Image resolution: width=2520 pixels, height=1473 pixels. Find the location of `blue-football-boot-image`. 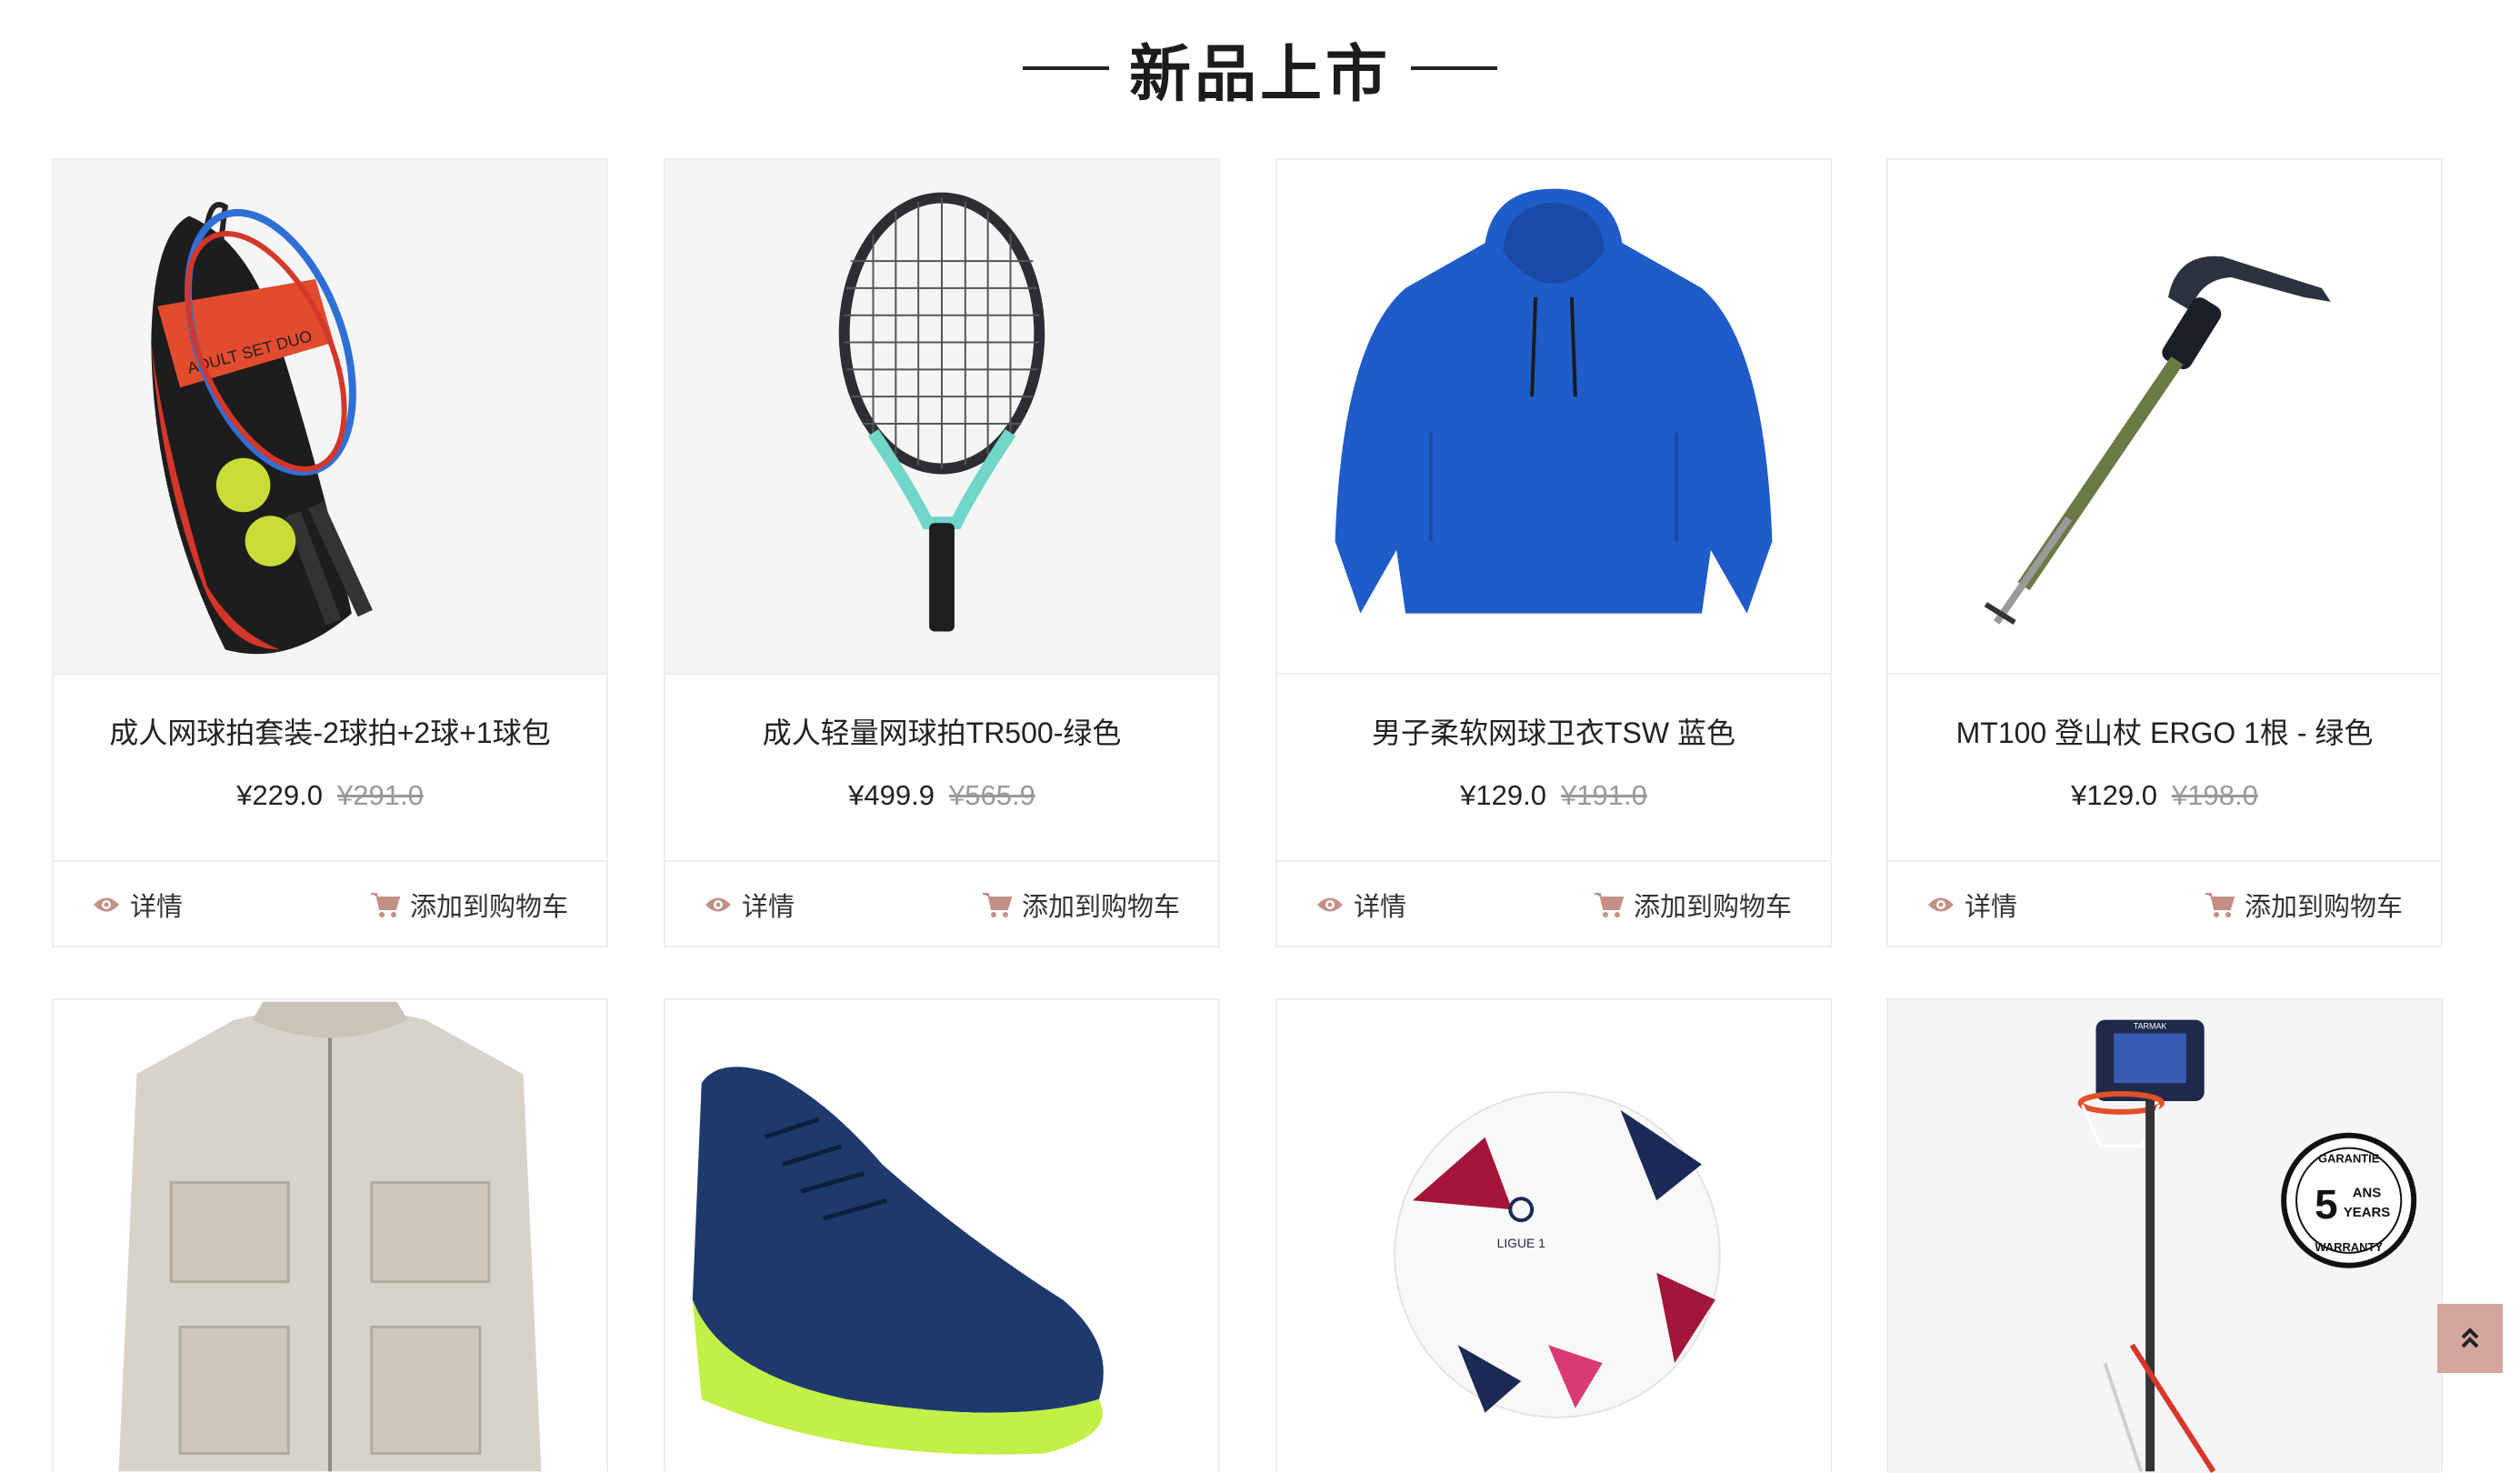

blue-football-boot-image is located at coordinates (898, 1261).